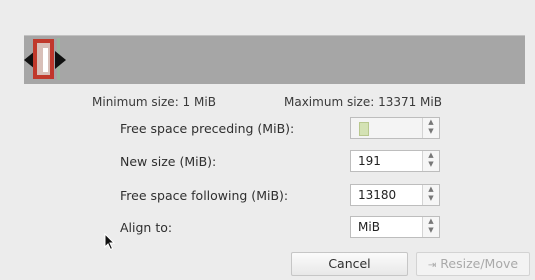 The height and width of the screenshot is (280, 535). What do you see at coordinates (395, 227) in the screenshot?
I see `align-to-combobox: MiB ▲ ▼` at bounding box center [395, 227].